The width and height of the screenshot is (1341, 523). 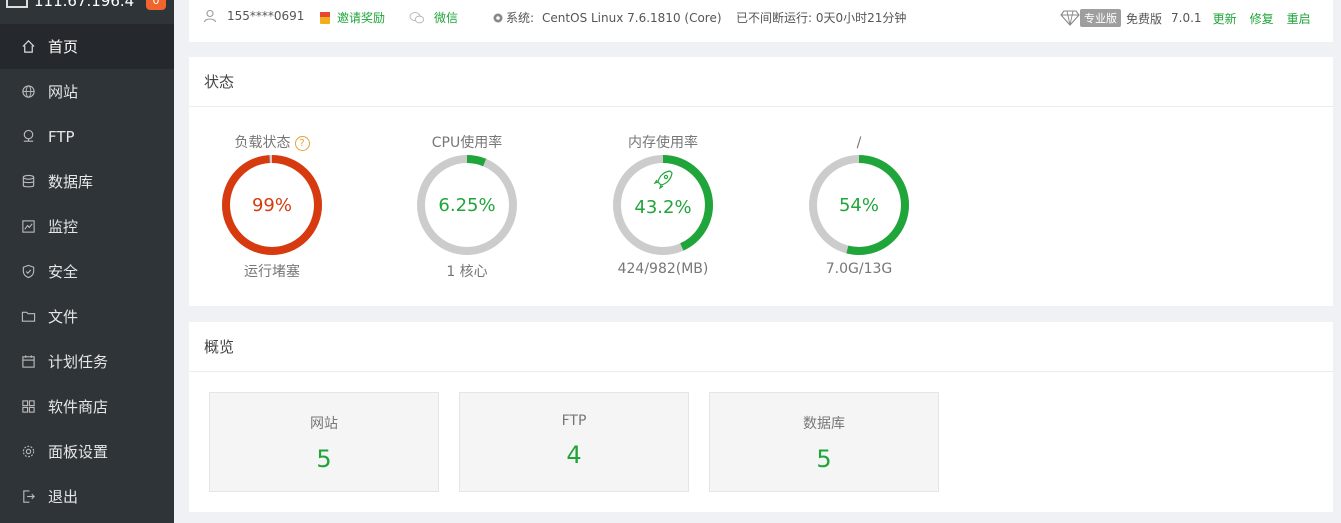 I want to click on notification-badge: 0, so click(x=156, y=5).